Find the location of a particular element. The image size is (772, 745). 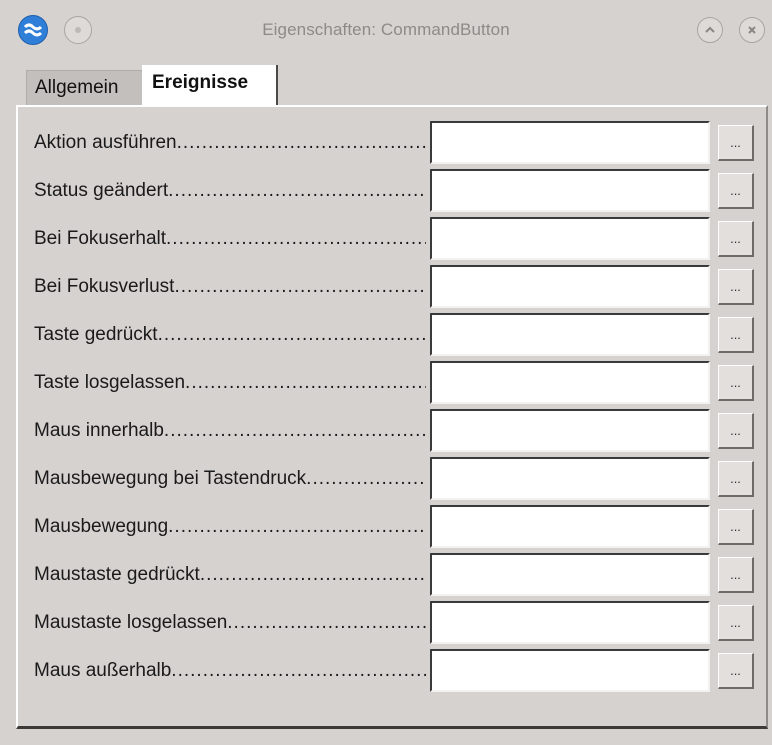

event-label-text: Taste losgelassen is located at coordinates (110, 382).